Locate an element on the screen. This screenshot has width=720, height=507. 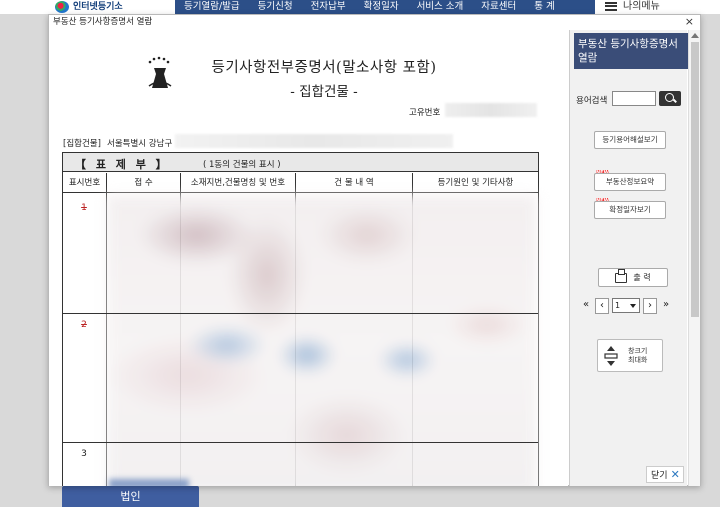
col-building-details: 건 물 내 역 is located at coordinates (354, 183).